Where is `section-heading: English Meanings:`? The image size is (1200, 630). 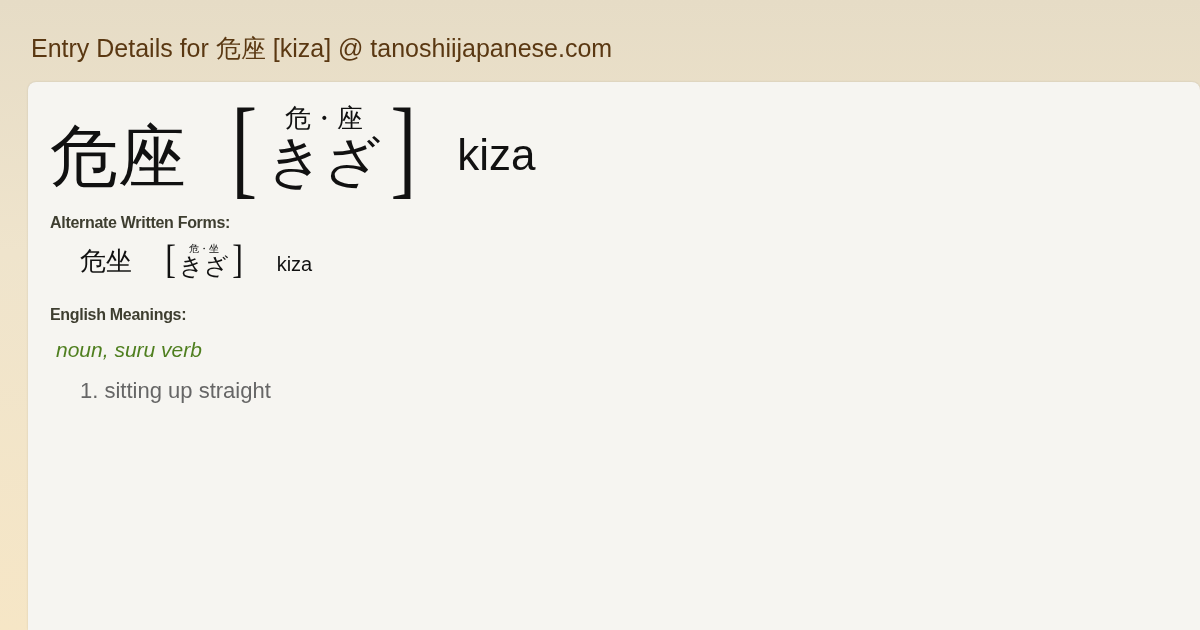 section-heading: English Meanings: is located at coordinates (119, 315).